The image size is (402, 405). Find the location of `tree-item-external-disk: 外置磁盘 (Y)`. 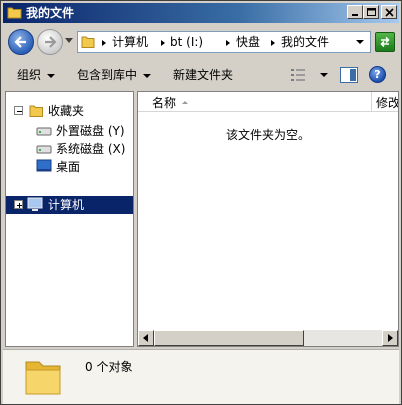

tree-item-external-disk: 外置磁盘 (Y) is located at coordinates (69, 131).